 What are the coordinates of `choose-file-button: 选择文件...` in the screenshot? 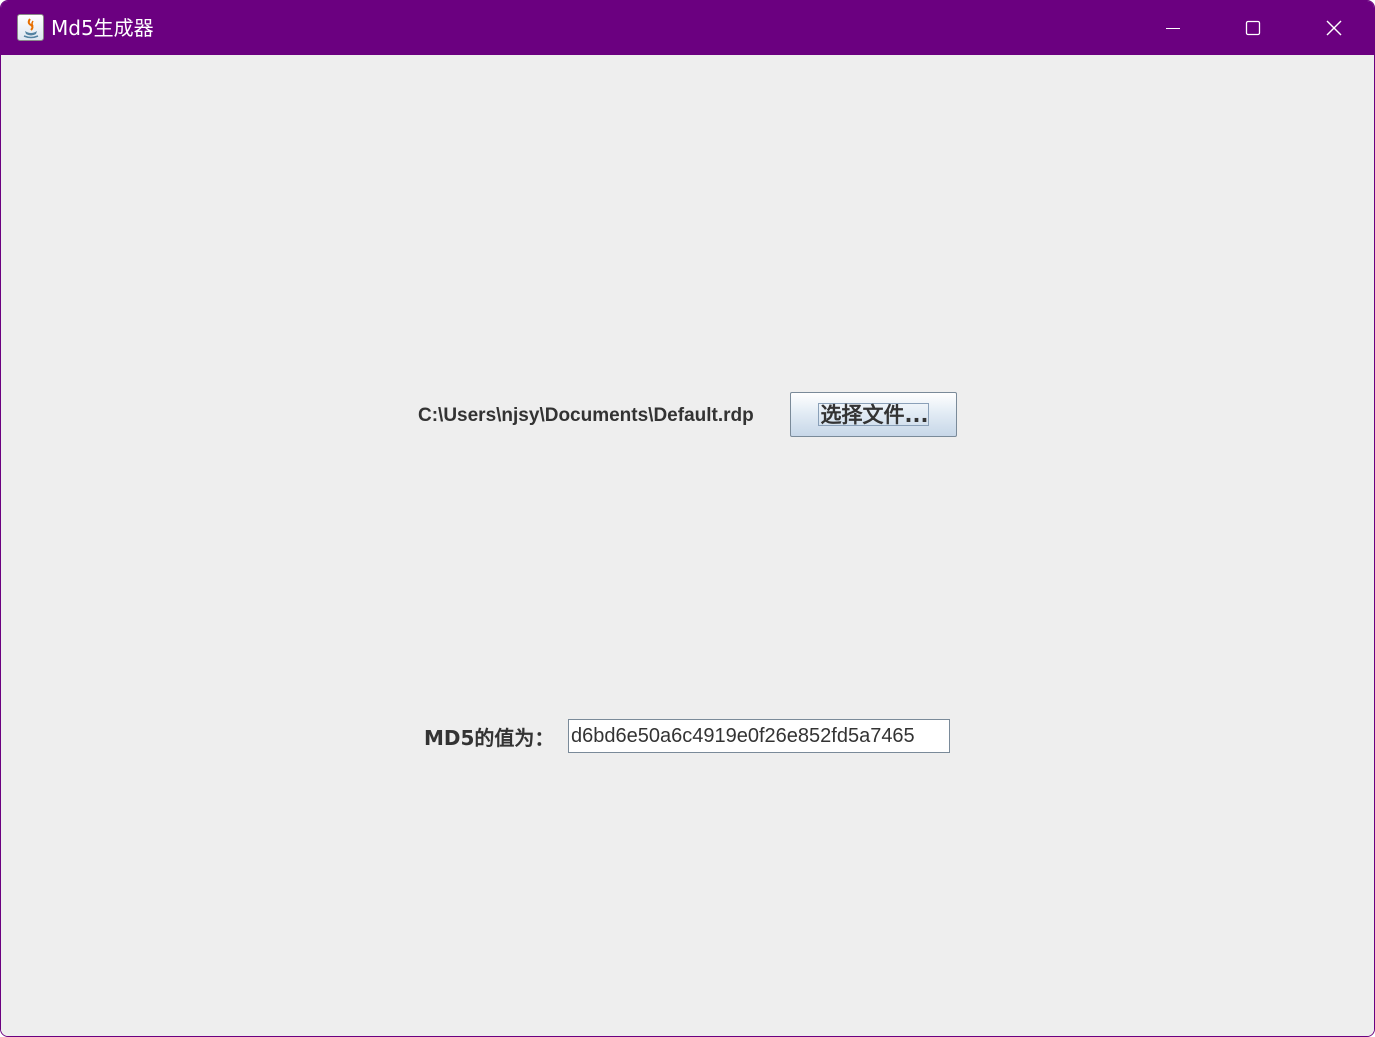 It's located at (873, 414).